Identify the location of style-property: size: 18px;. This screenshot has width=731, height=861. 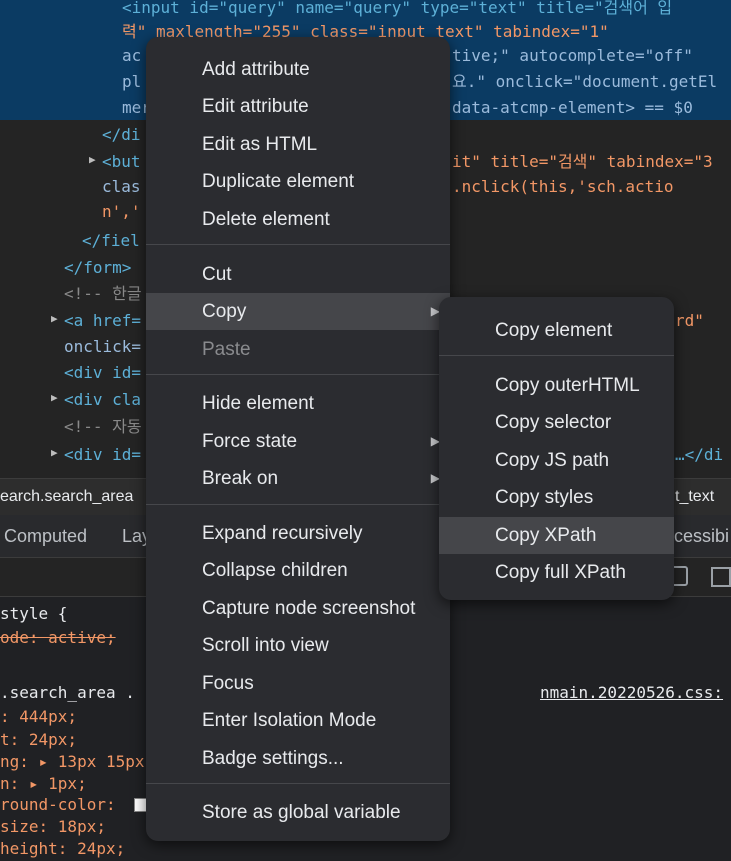
(53, 827).